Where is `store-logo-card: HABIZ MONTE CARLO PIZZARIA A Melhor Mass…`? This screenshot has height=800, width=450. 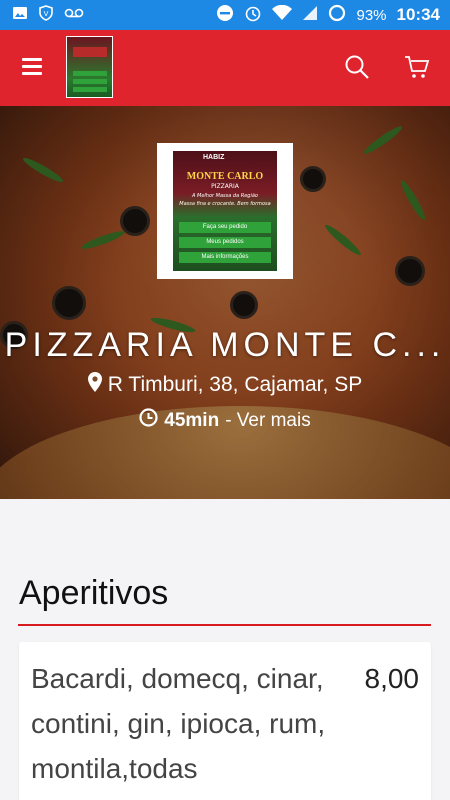
store-logo-card: HABIZ MONTE CARLO PIZZARIA A Melhor Mass… is located at coordinates (225, 211).